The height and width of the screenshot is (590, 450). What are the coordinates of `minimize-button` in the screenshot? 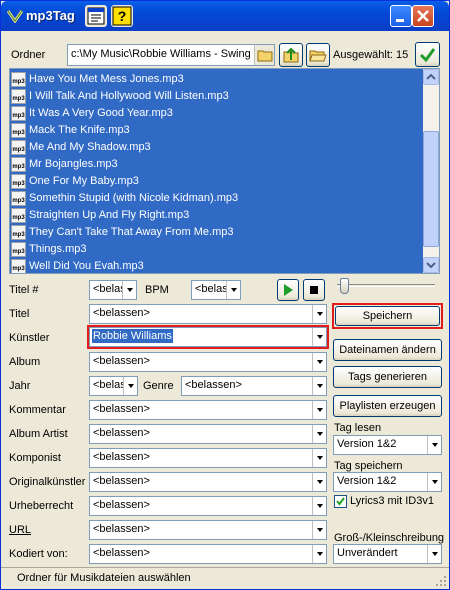 It's located at (401, 16).